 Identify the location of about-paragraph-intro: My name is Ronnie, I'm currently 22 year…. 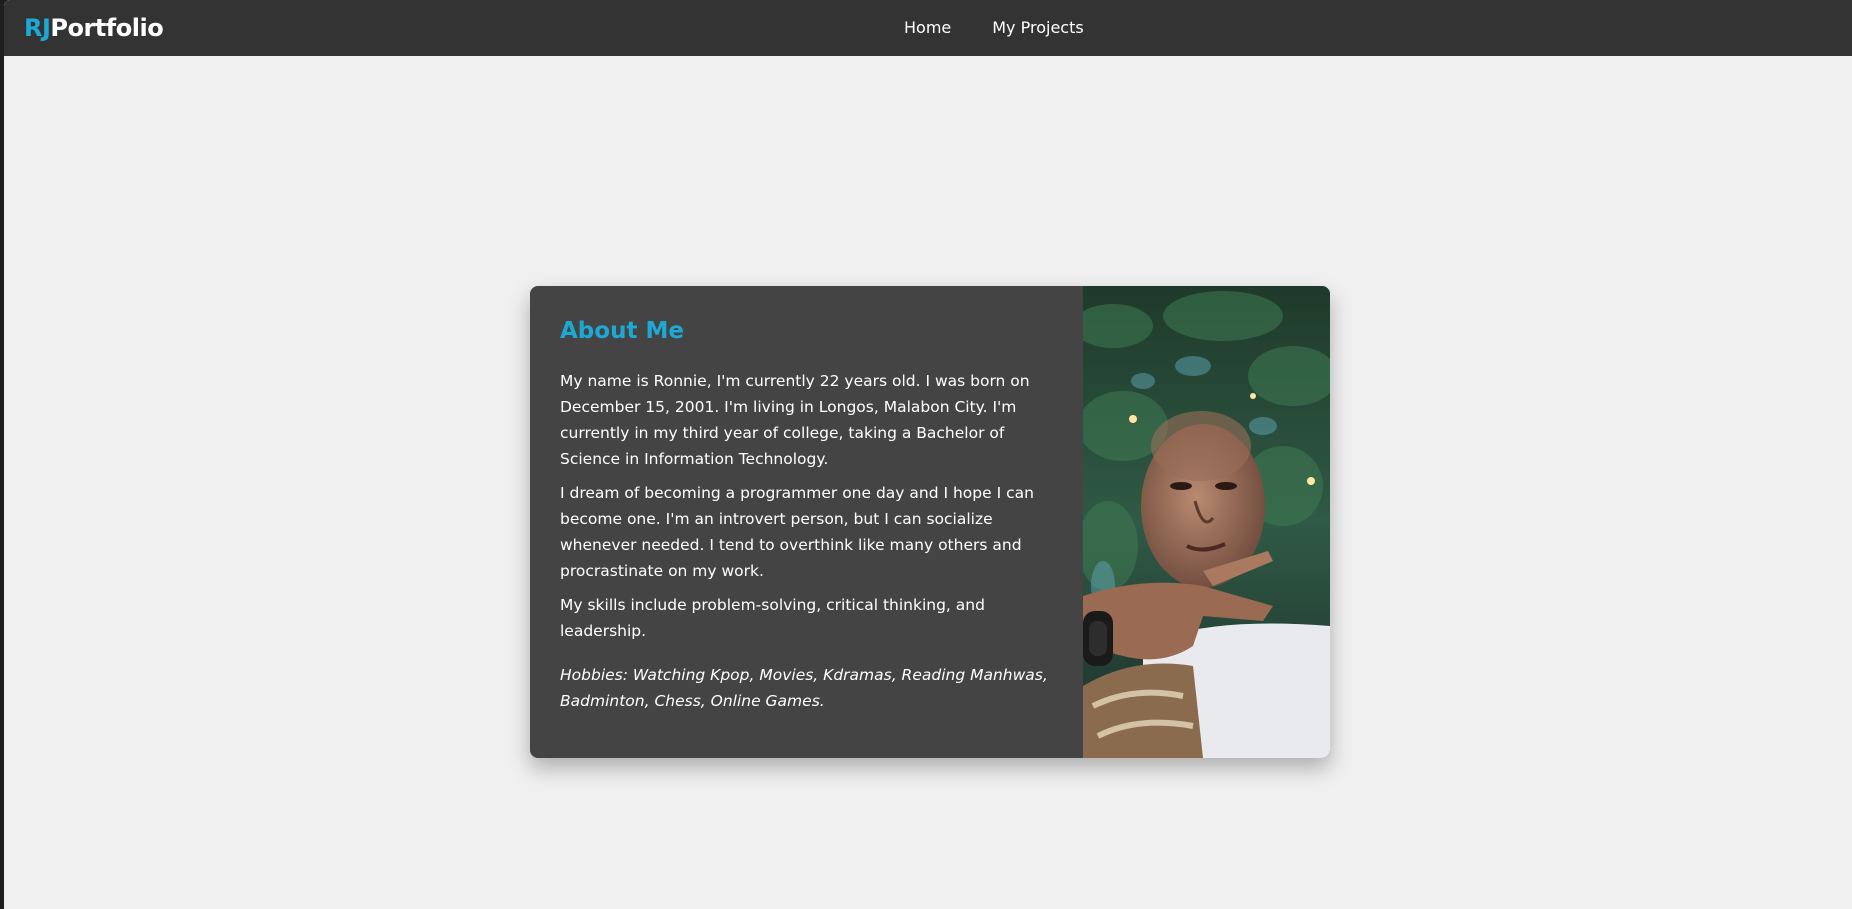
(795, 420).